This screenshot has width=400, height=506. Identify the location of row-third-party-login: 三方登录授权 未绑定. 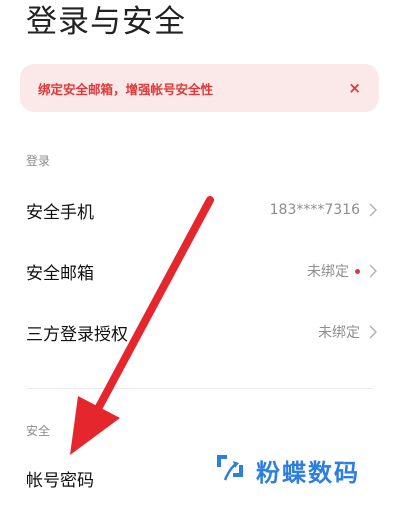
(200, 332).